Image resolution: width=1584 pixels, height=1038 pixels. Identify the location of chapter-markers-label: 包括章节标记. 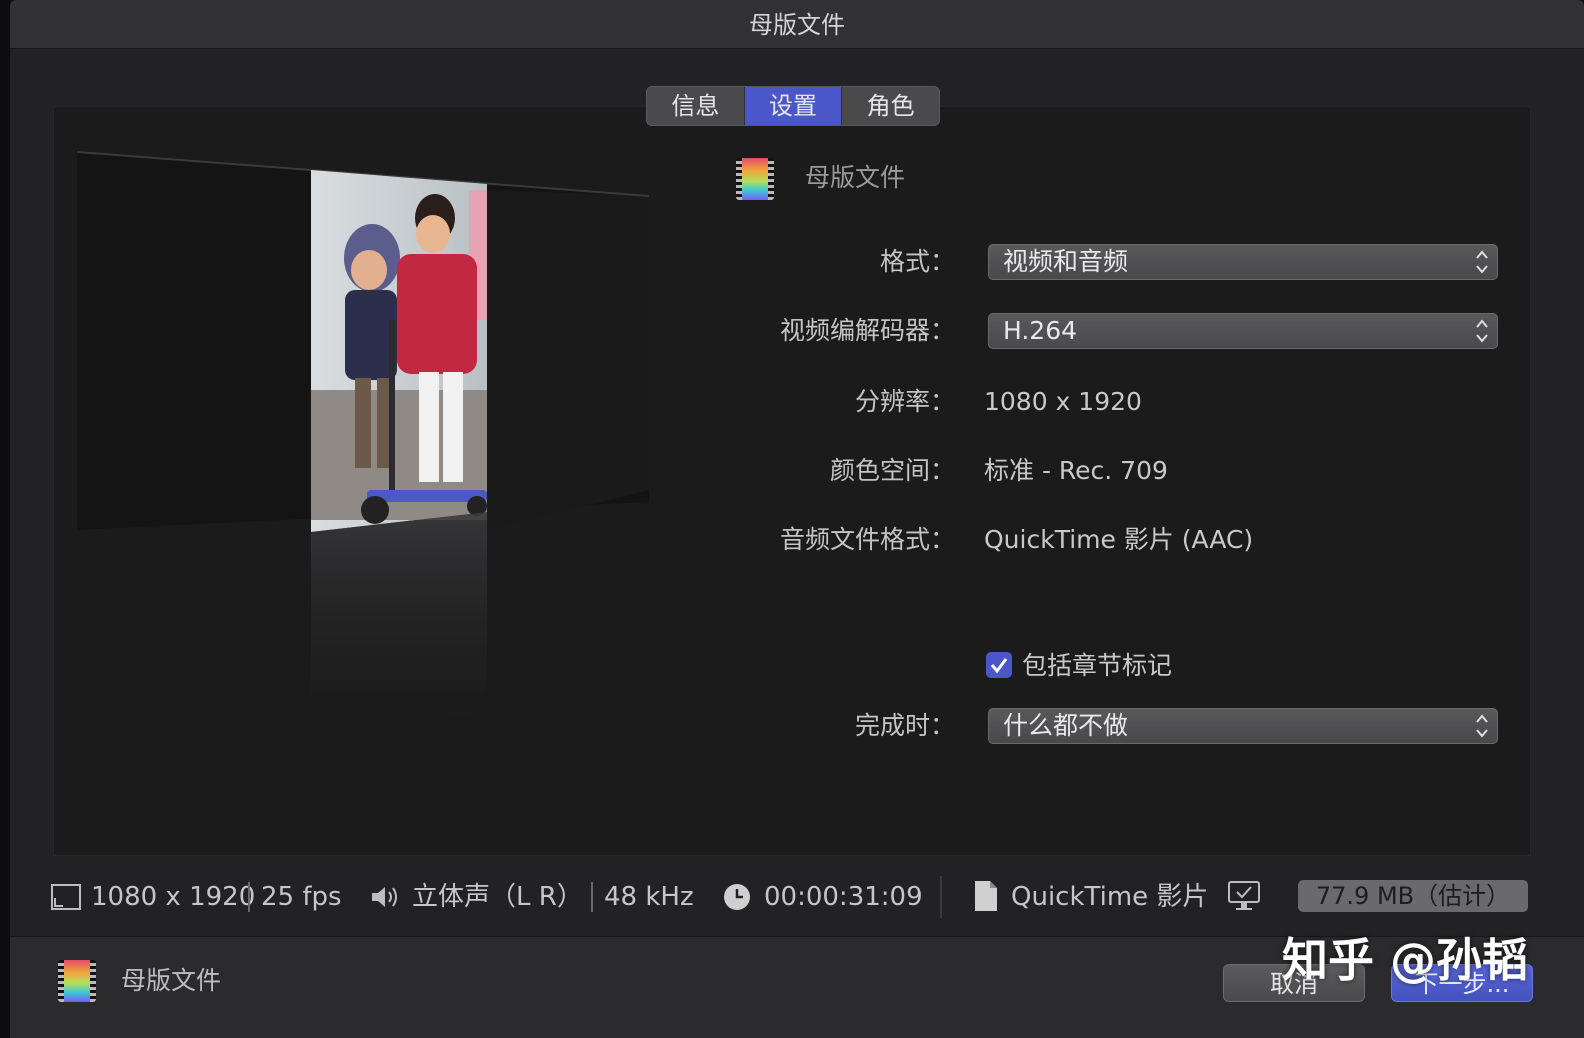
(1097, 666).